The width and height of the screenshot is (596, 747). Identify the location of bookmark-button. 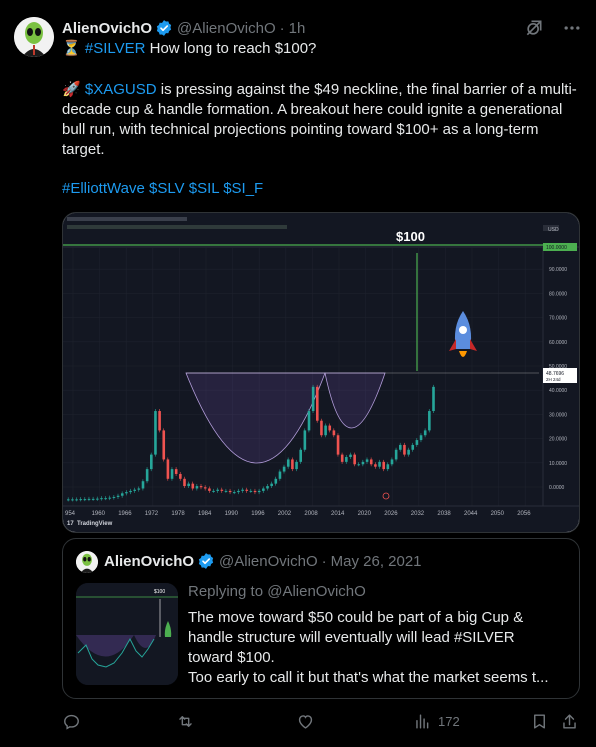
(539, 721).